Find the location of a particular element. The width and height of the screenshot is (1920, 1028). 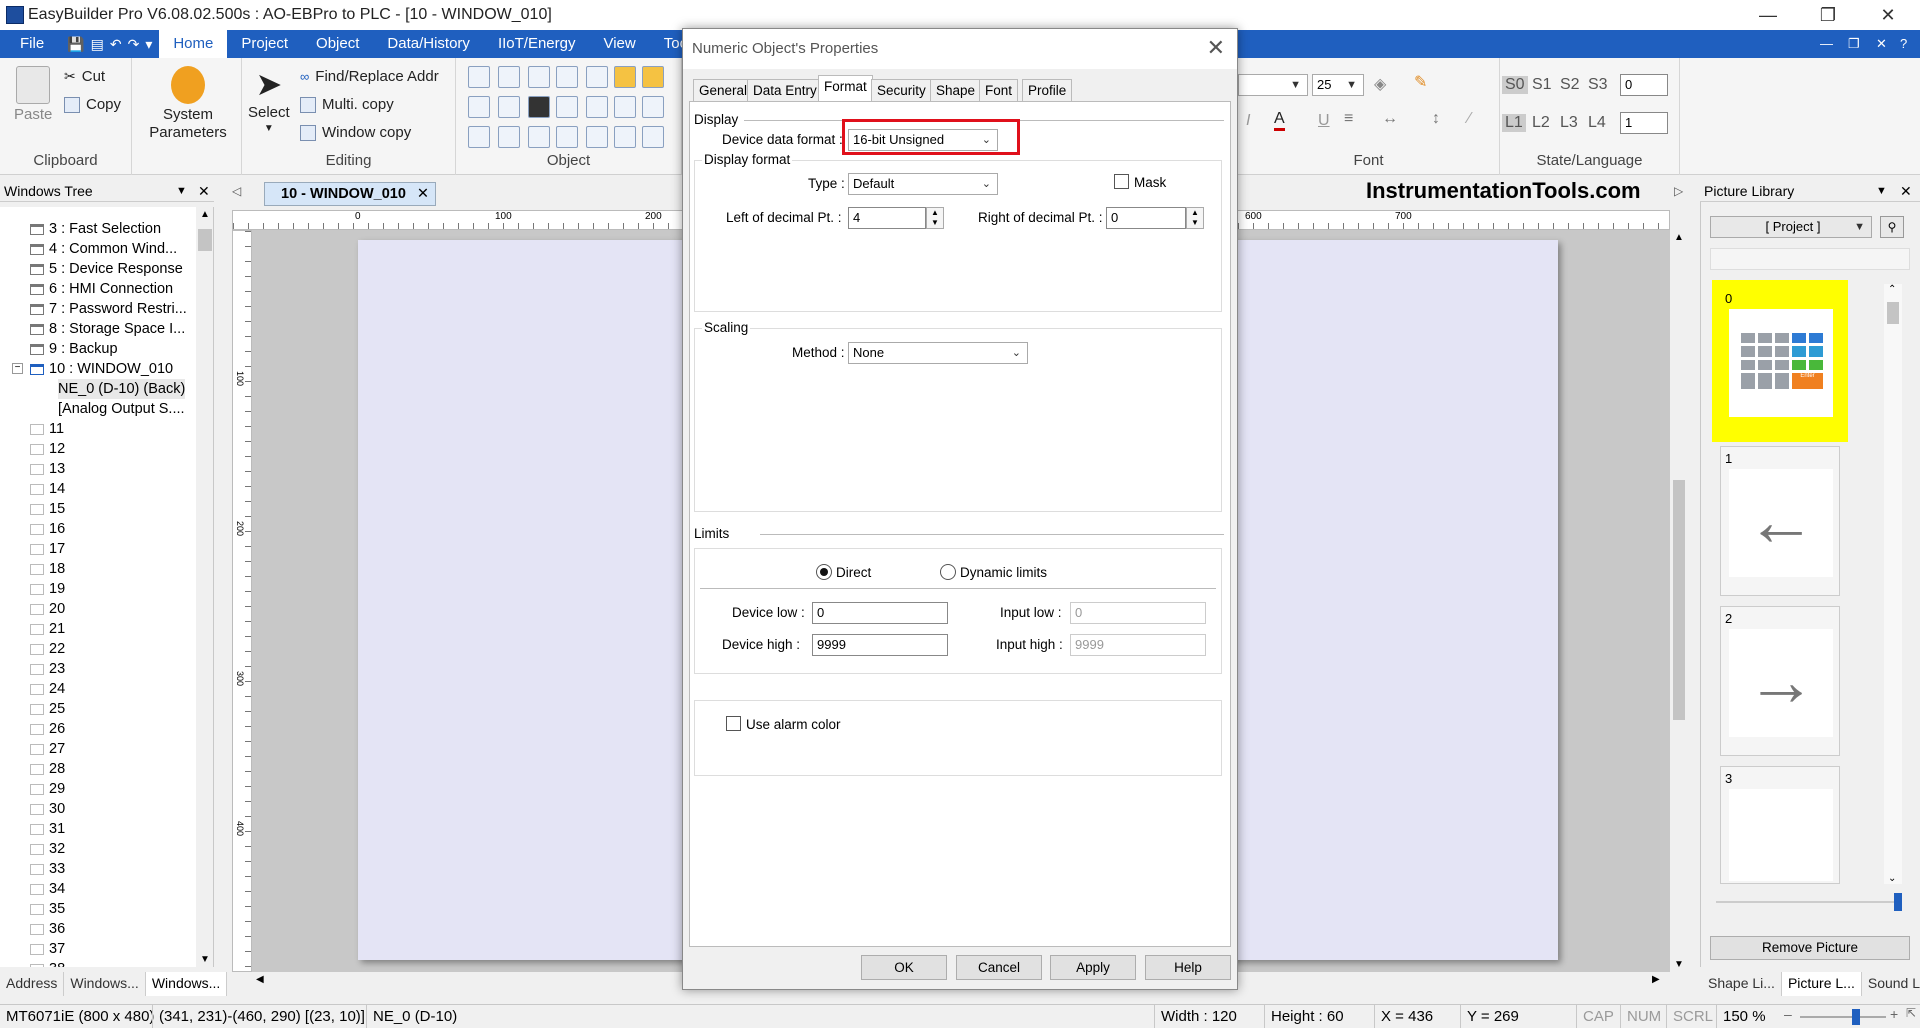

font-size-select: 25 ▼ is located at coordinates (1338, 85).